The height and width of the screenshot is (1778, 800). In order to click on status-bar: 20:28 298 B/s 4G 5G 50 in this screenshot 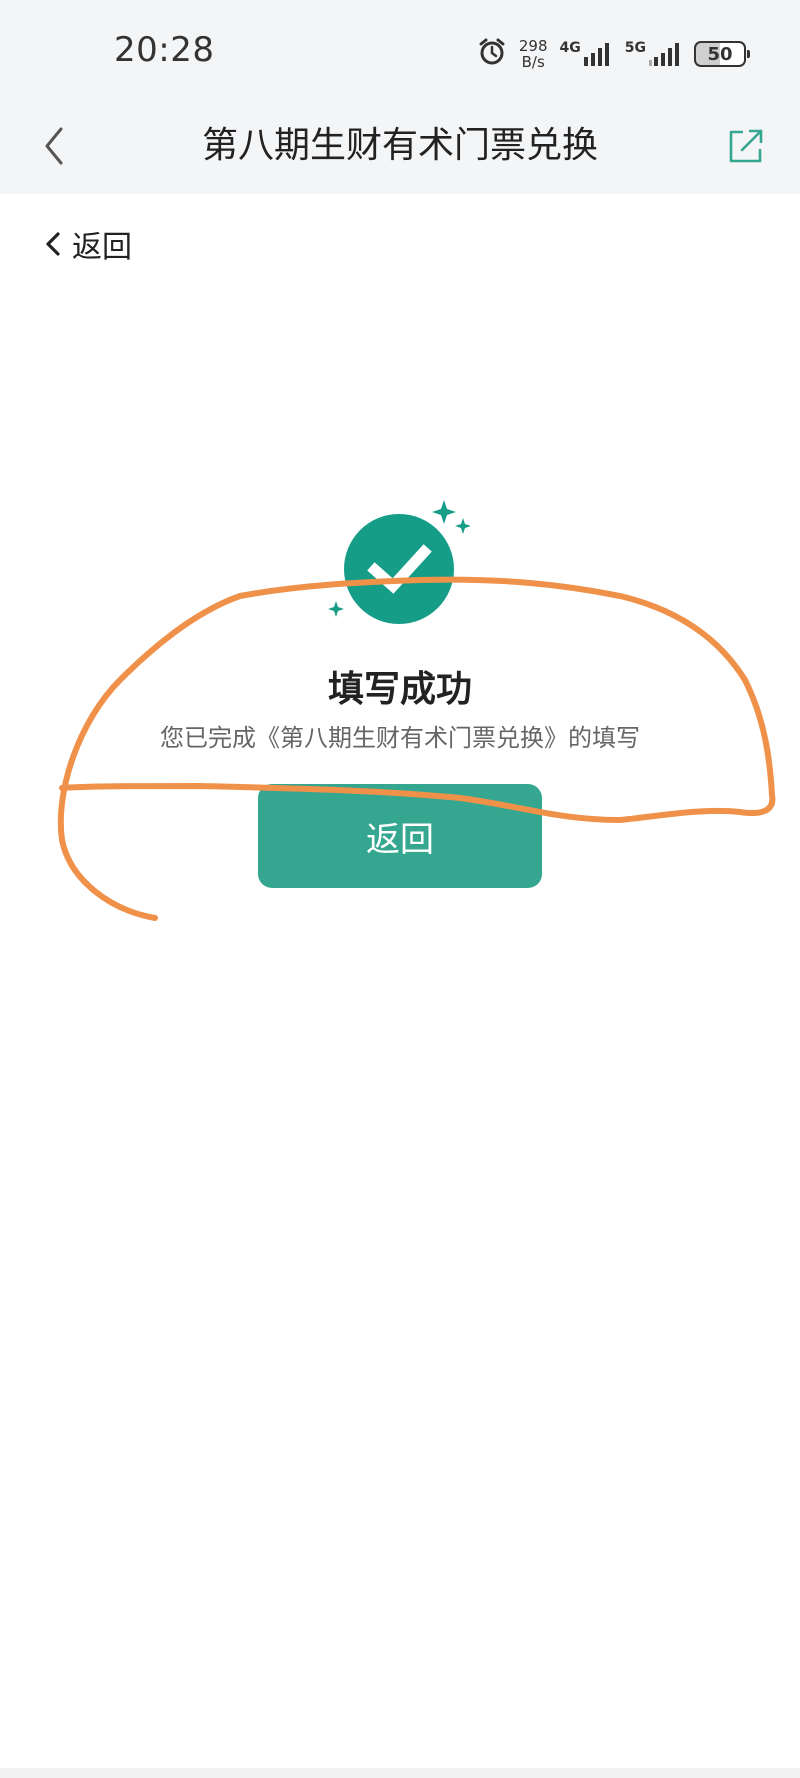, I will do `click(400, 50)`.